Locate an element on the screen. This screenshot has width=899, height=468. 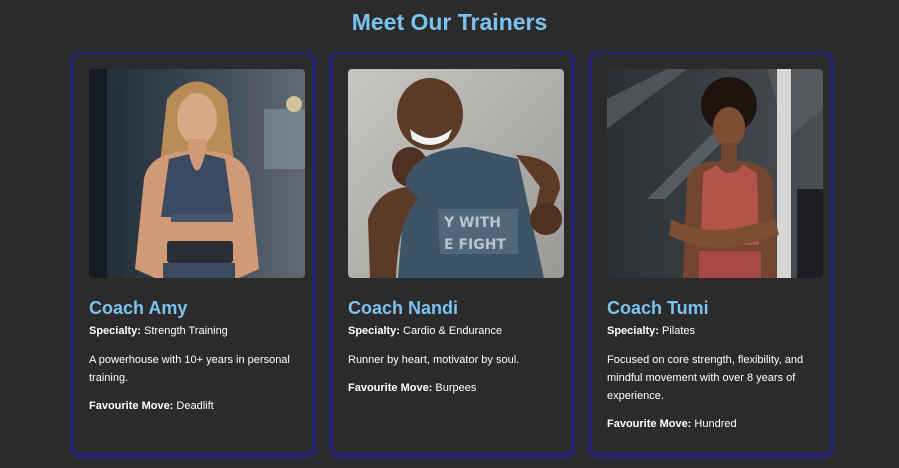
trainer-description: Runner by heart, motivator by soul. is located at coordinates (434, 360).